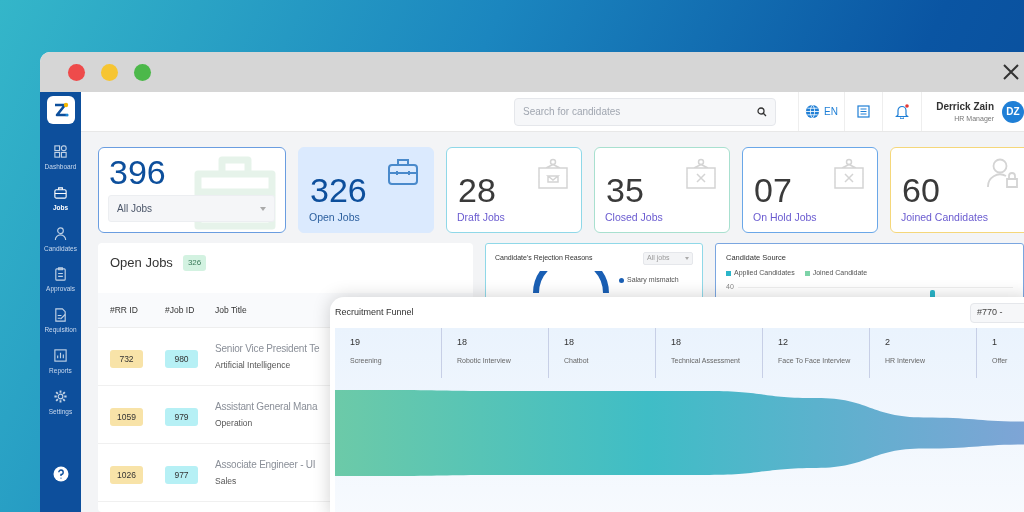 The width and height of the screenshot is (1024, 512). I want to click on job-id-tag: 977, so click(181, 474).